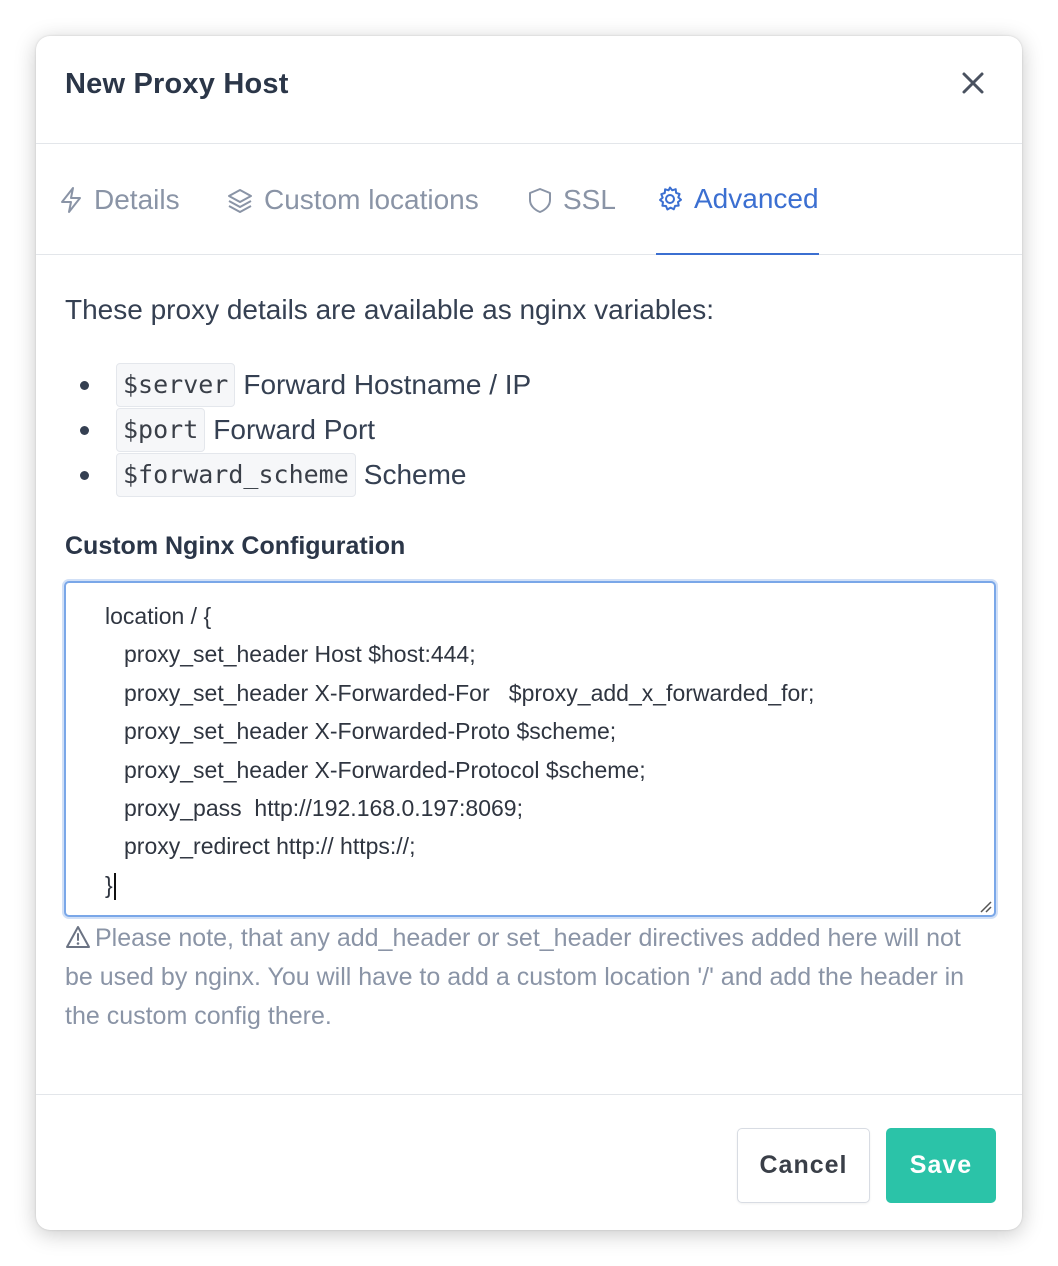 This screenshot has height=1266, width=1058. Describe the element at coordinates (176, 384) in the screenshot. I see `variable-code: $server` at that location.